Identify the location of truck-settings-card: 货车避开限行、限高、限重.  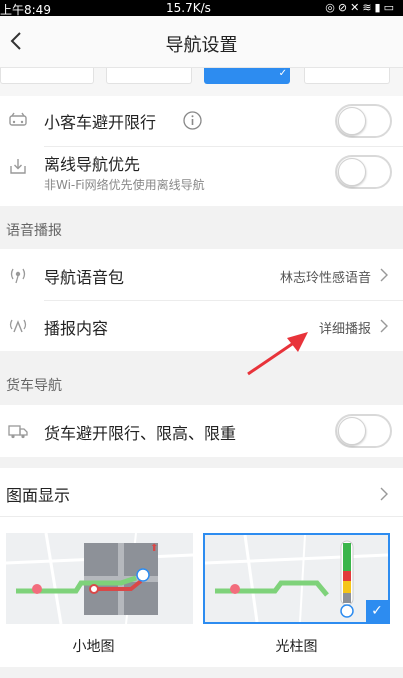
(201, 431).